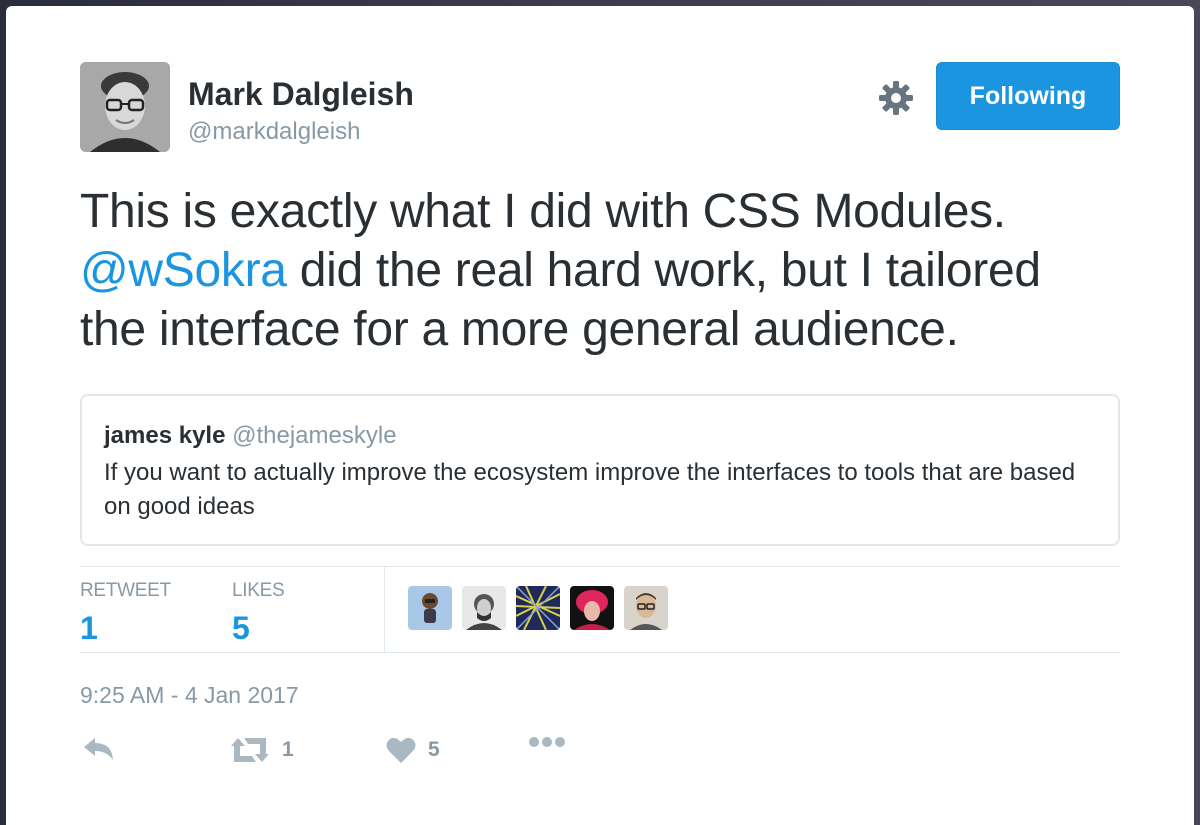 The height and width of the screenshot is (825, 1200). Describe the element at coordinates (250, 750) in the screenshot. I see `retweet-icon` at that location.